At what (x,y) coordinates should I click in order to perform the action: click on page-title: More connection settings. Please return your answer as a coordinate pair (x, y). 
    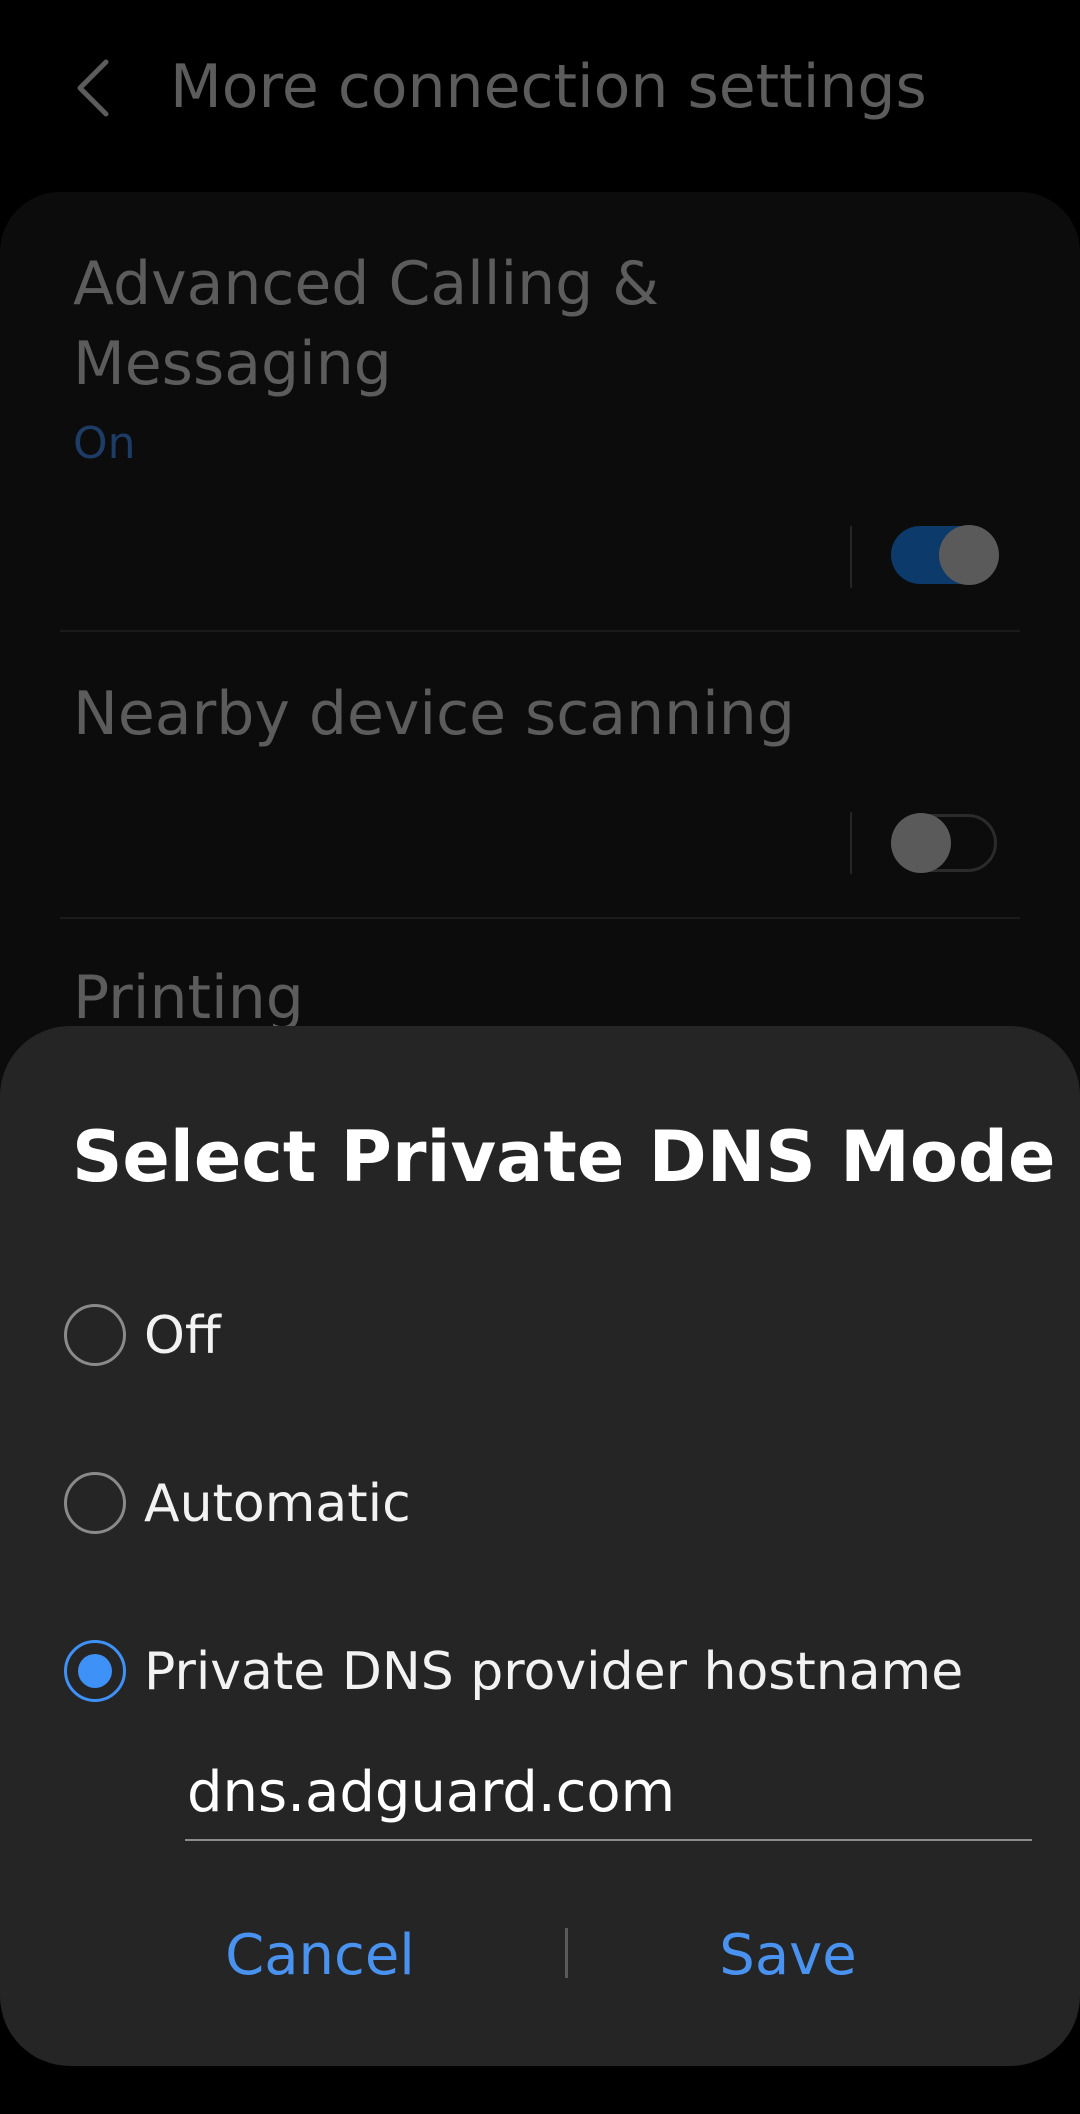
    Looking at the image, I should click on (548, 87).